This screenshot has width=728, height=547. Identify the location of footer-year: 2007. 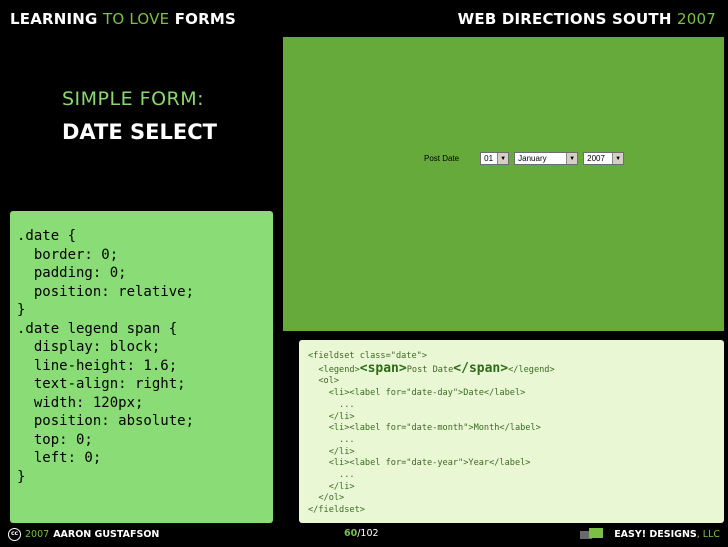
(37, 534).